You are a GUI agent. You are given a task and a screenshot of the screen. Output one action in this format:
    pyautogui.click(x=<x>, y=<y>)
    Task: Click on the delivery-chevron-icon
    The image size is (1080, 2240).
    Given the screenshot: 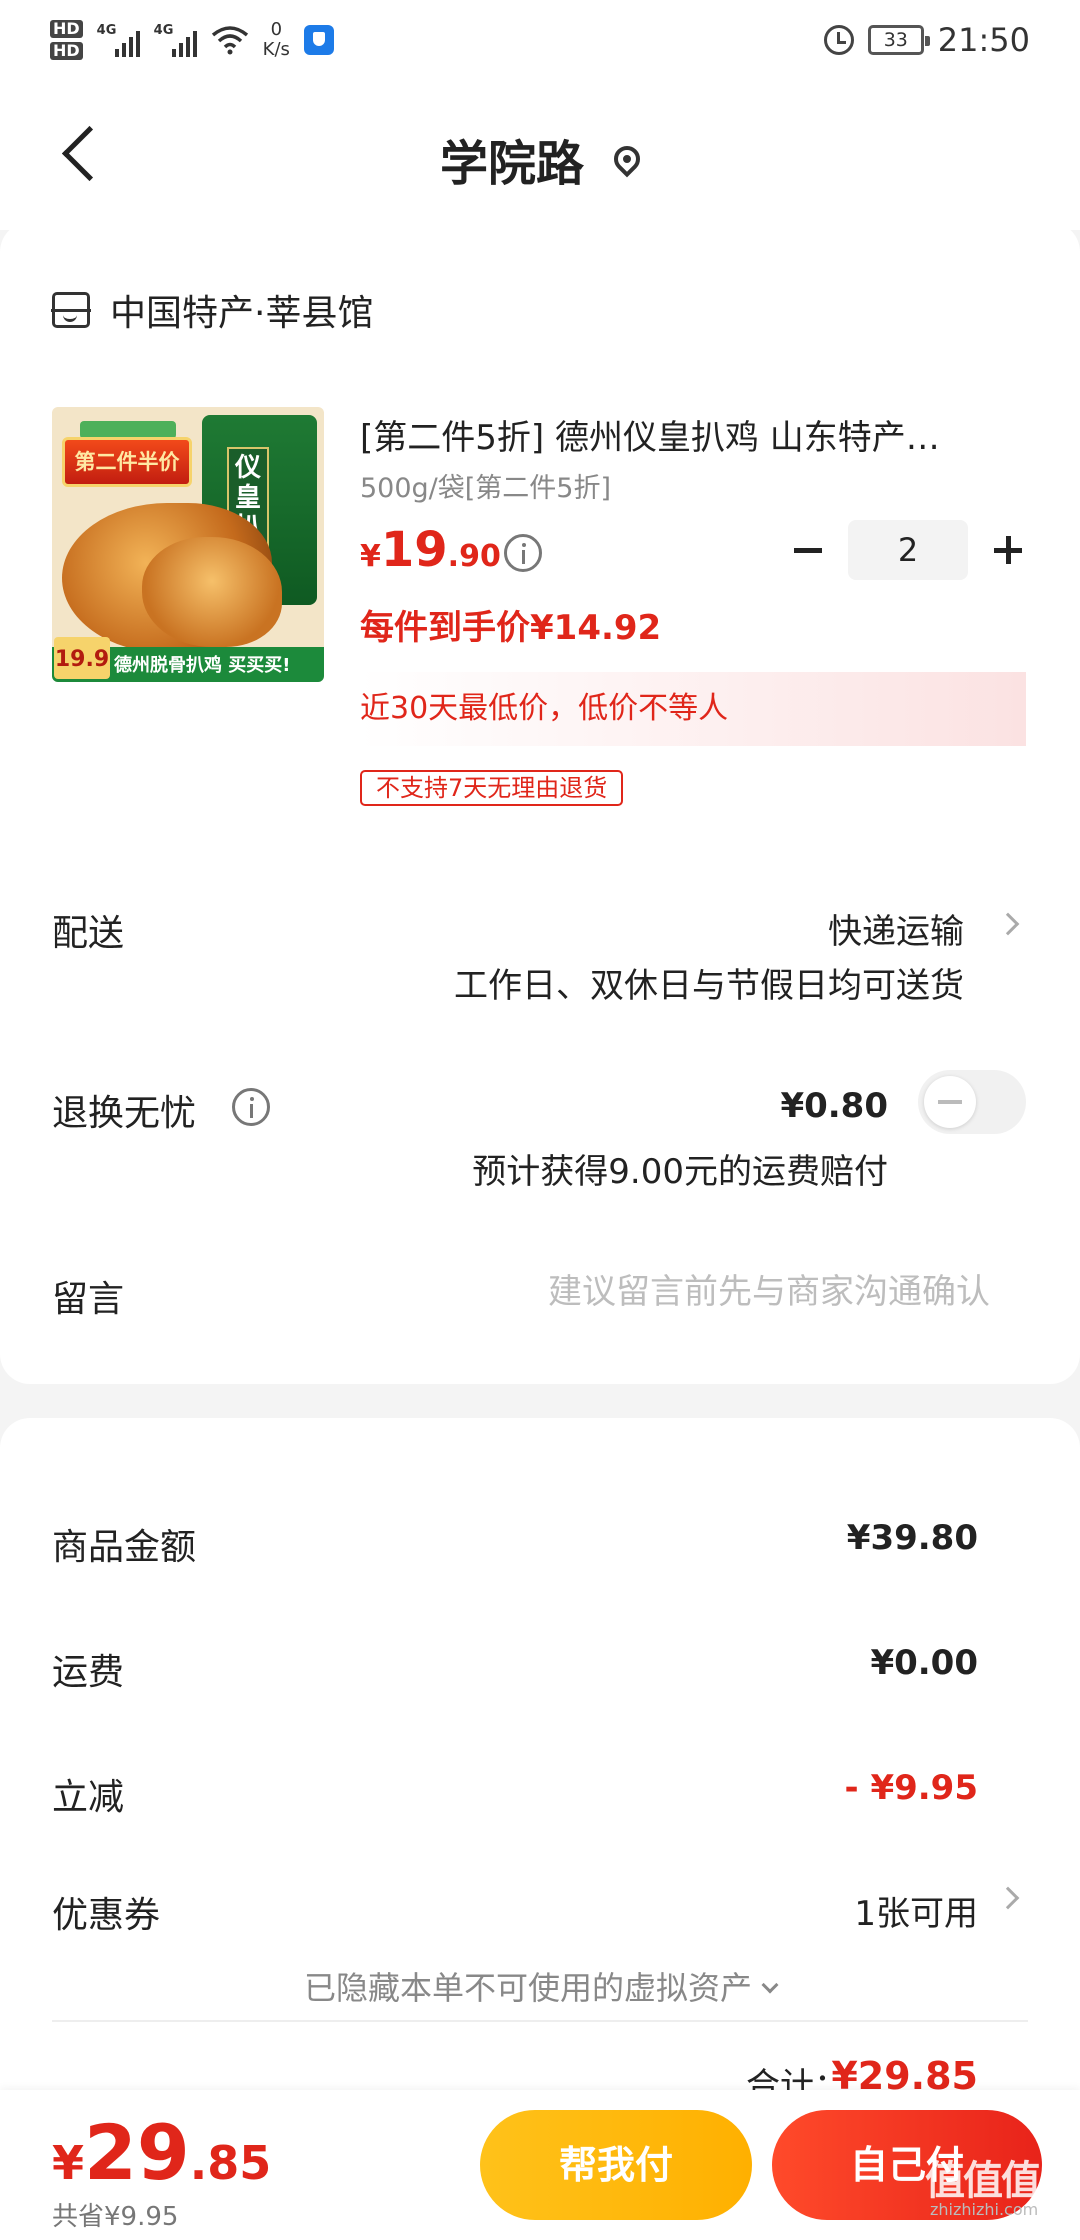 What is the action you would take?
    pyautogui.click(x=1008, y=924)
    